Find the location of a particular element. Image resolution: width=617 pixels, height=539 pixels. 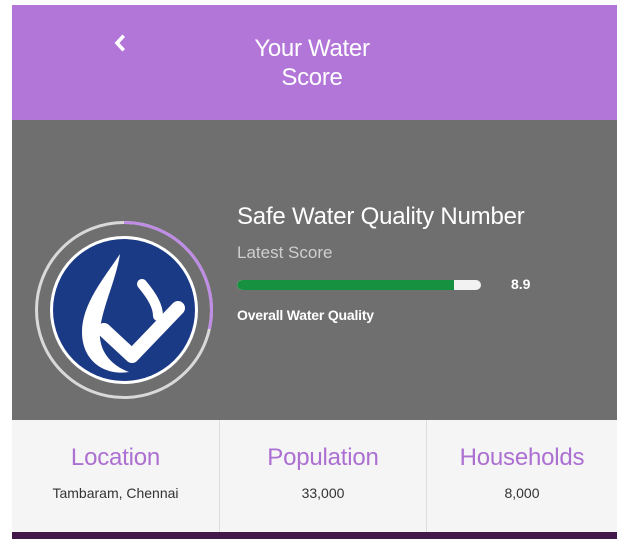

score-progress-bar is located at coordinates (359, 285).